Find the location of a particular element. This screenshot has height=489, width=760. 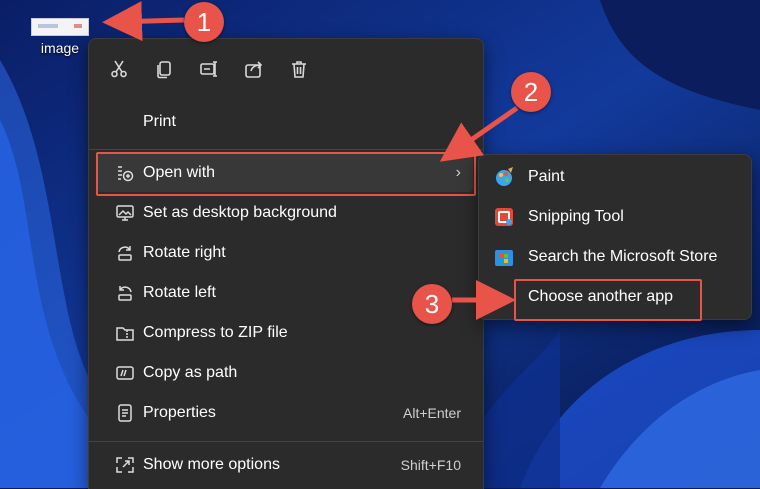

rename-button is located at coordinates (209, 69).